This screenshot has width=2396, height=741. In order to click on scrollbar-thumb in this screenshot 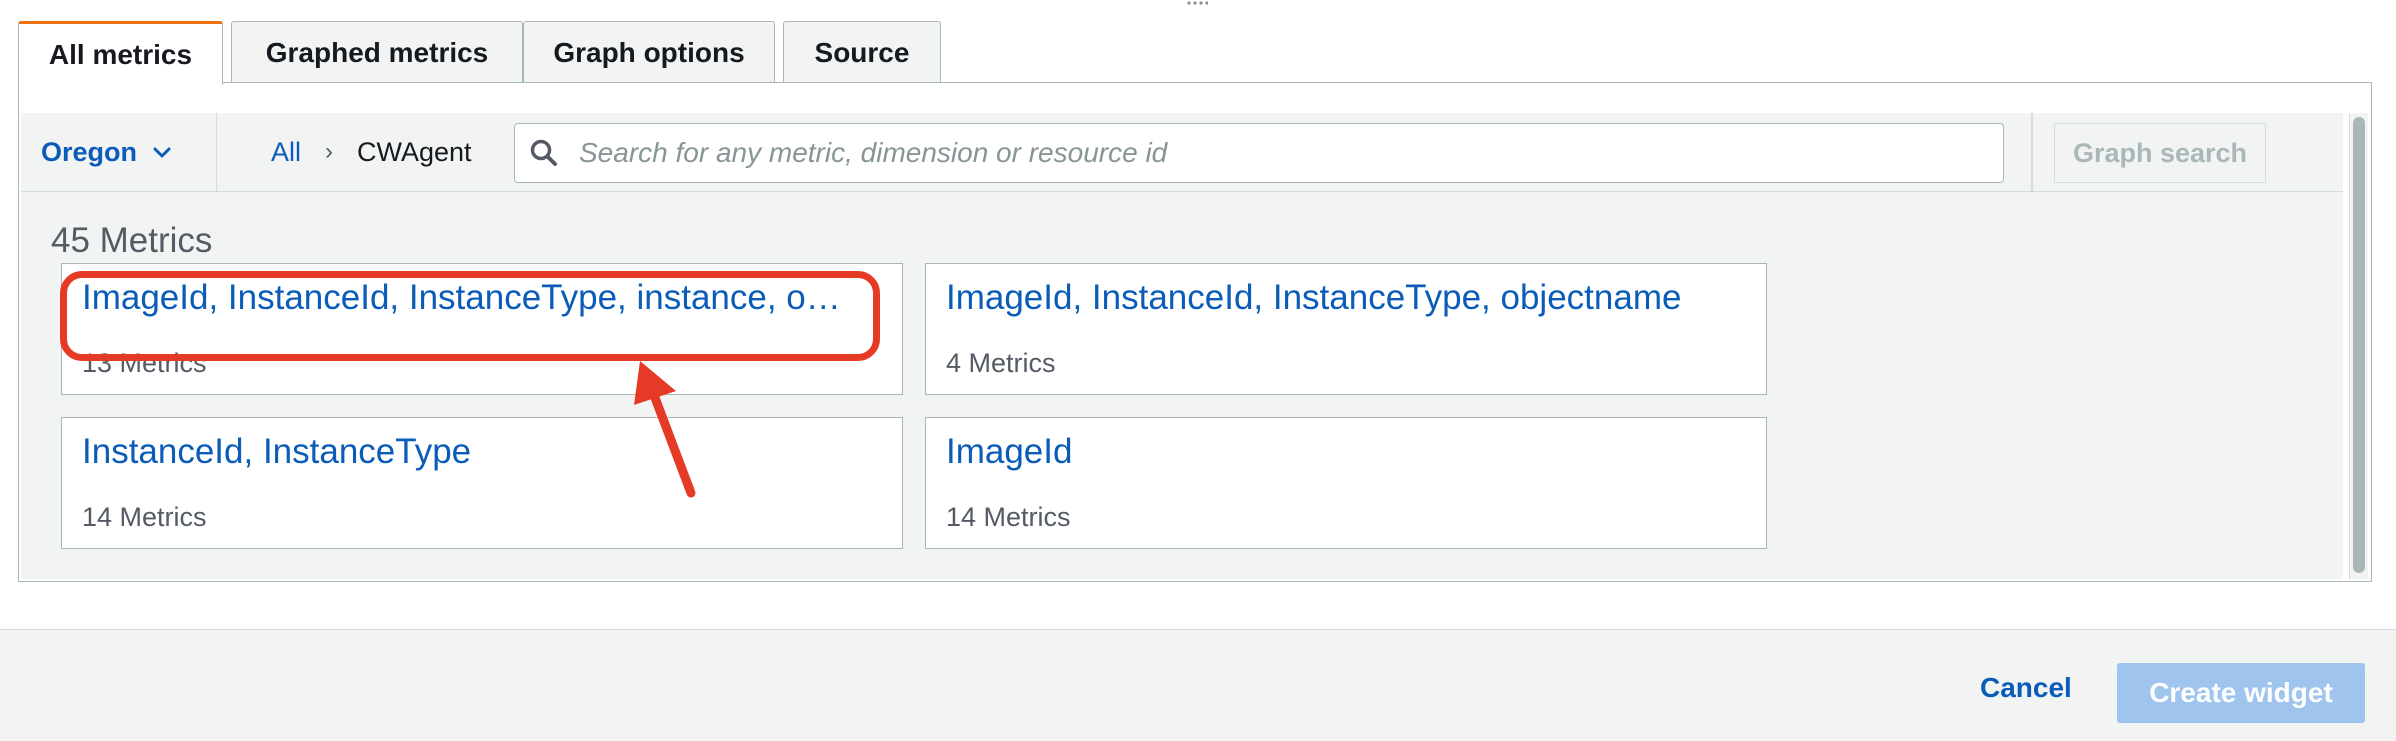, I will do `click(2359, 345)`.